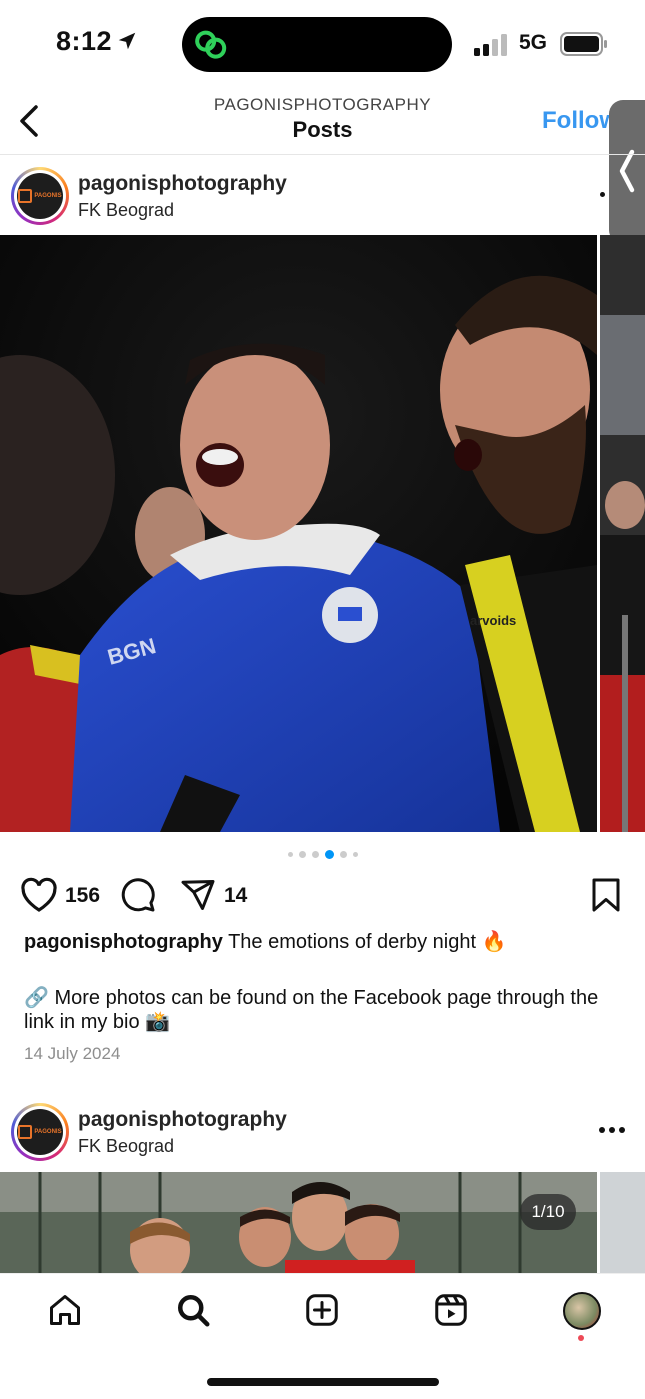 The width and height of the screenshot is (645, 1399). What do you see at coordinates (548, 1212) in the screenshot?
I see `carousel-page-badge: 1/10` at bounding box center [548, 1212].